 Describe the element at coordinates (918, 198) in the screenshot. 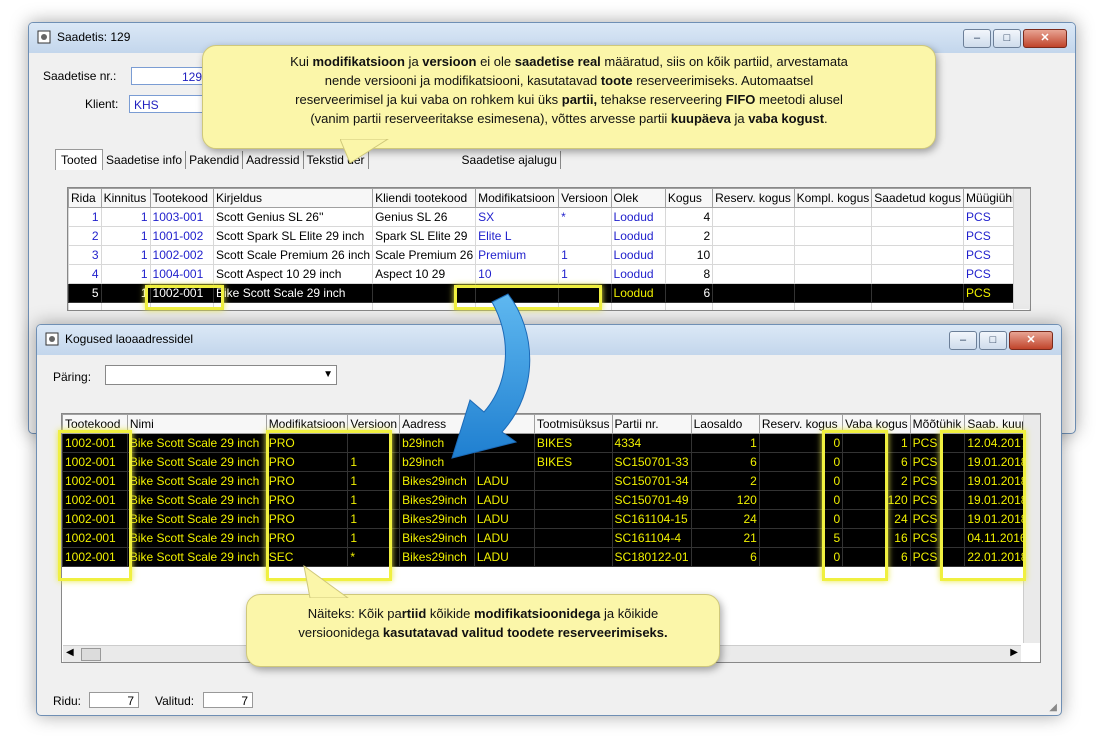

I see `column-header: Saadetud kogus` at that location.